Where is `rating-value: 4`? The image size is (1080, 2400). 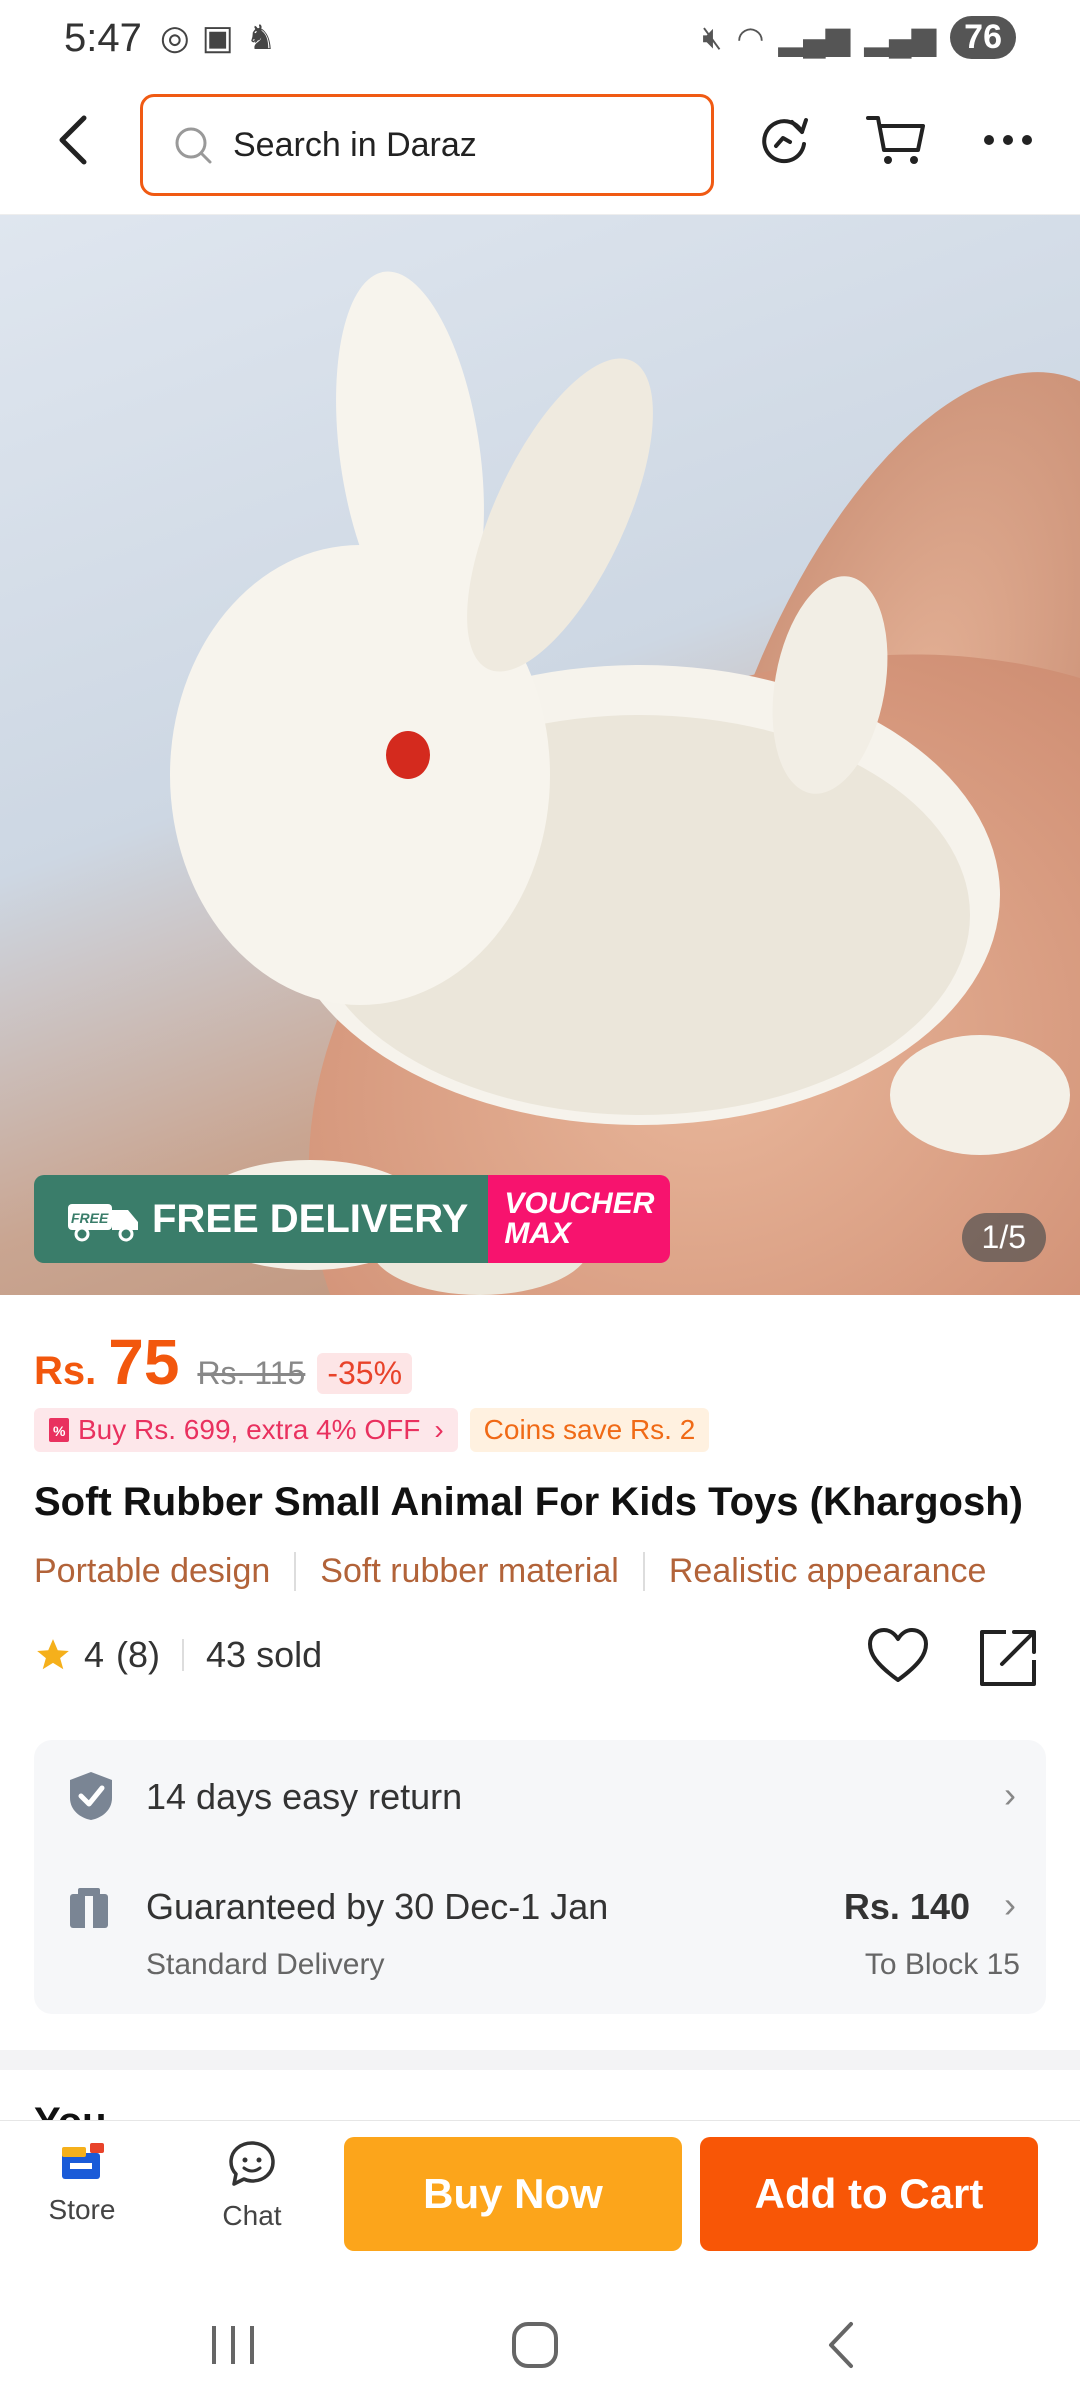
rating-value: 4 is located at coordinates (94, 1654).